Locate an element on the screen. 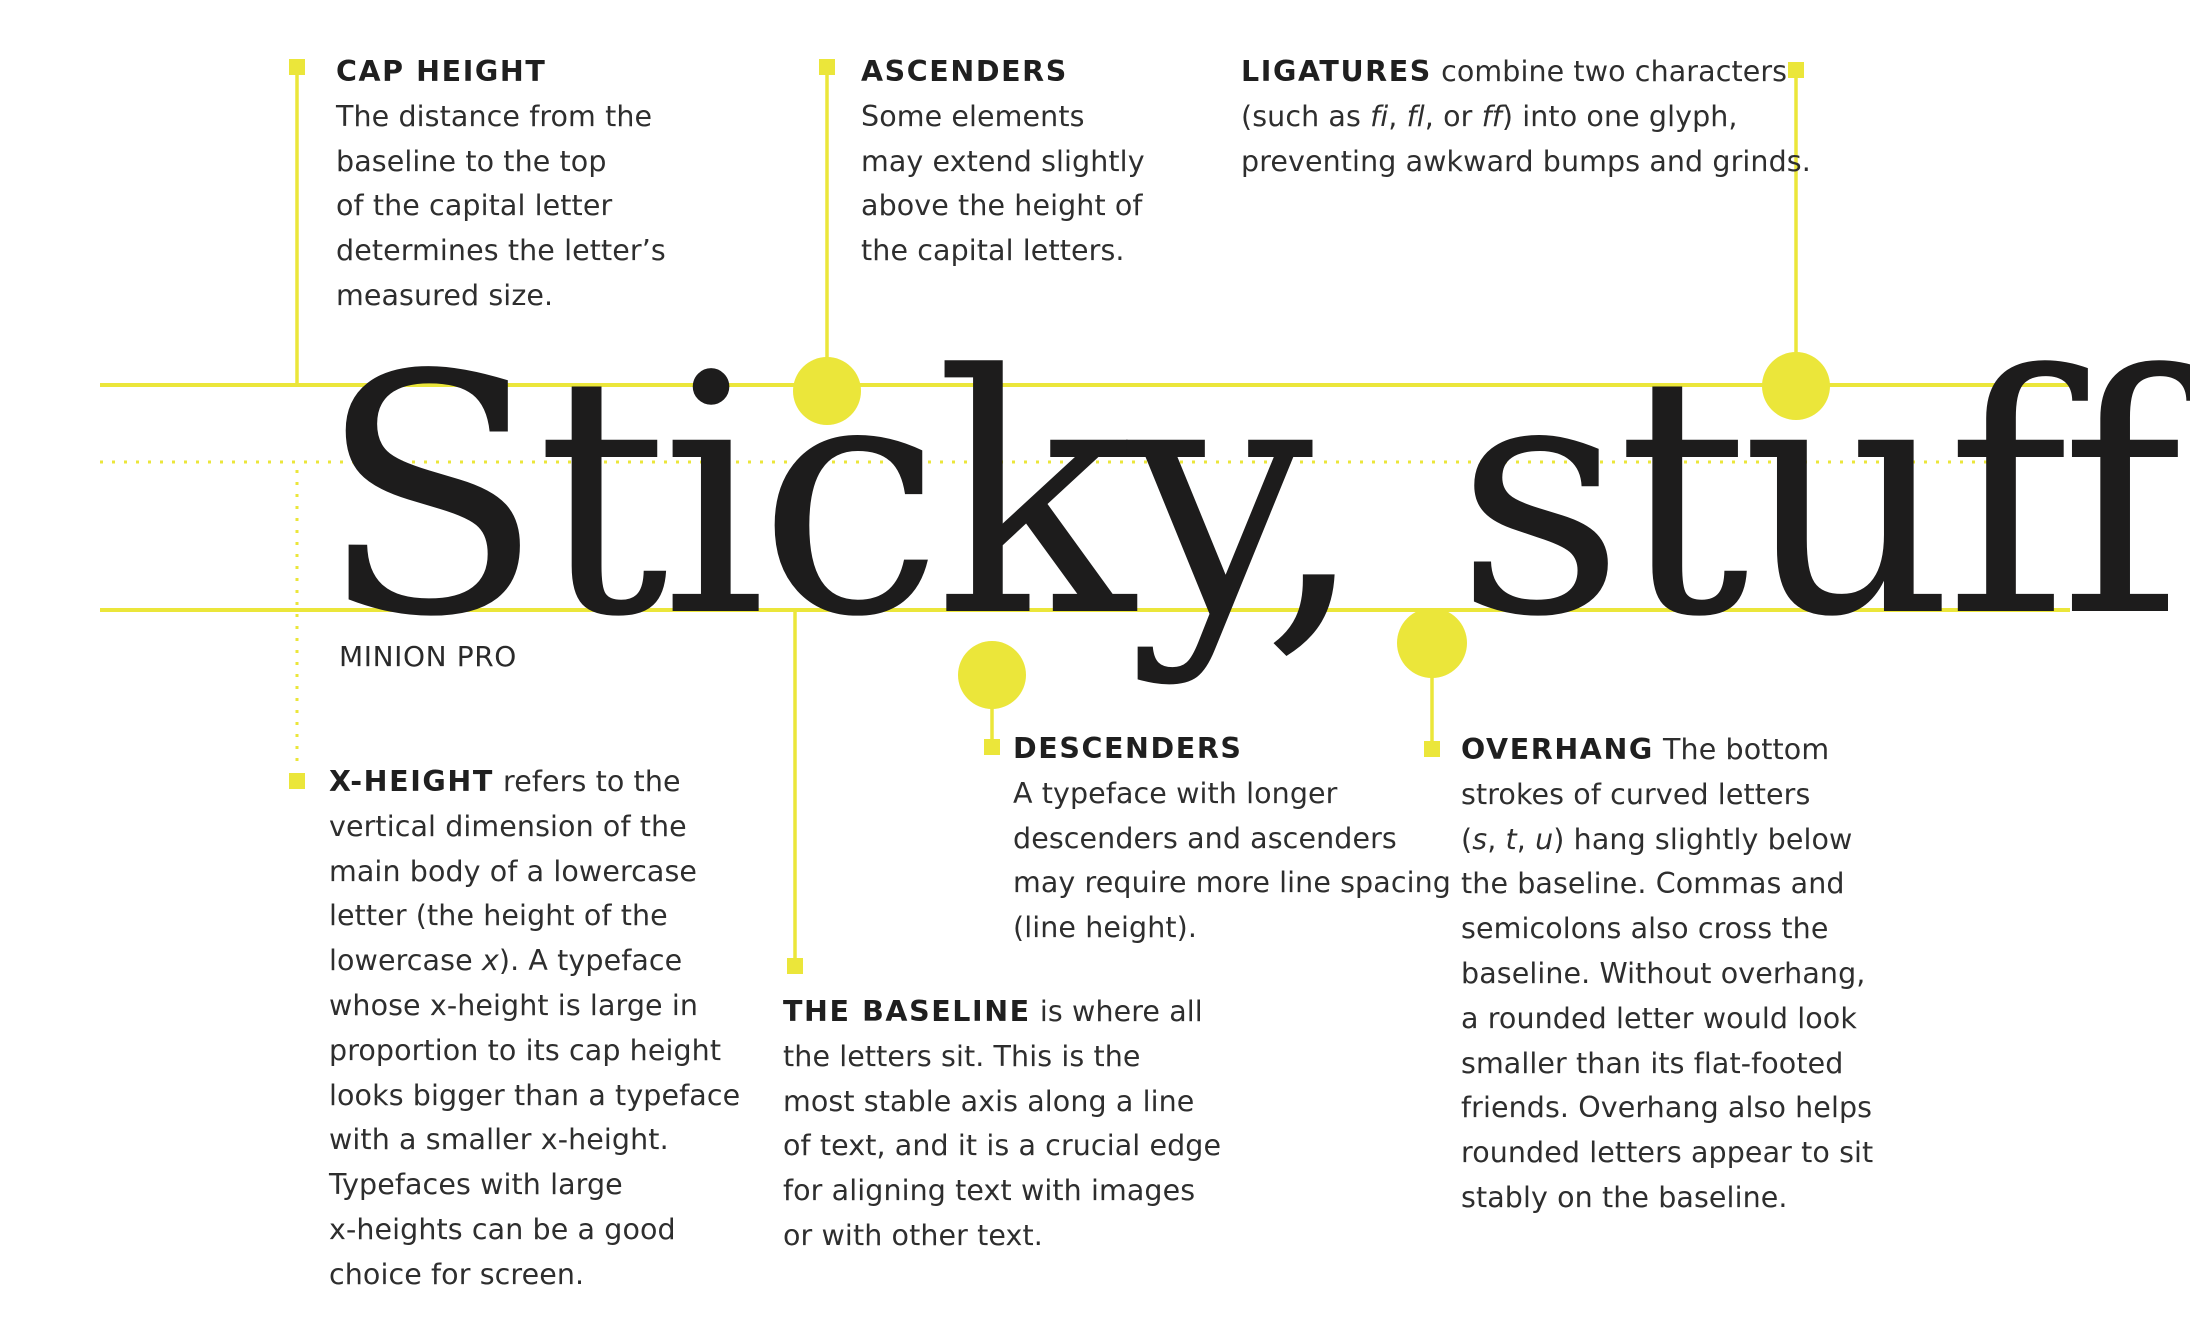 The width and height of the screenshot is (2190, 1334). ligatures-line-1: LIGATURES combine two characters is located at coordinates (1526, 72).